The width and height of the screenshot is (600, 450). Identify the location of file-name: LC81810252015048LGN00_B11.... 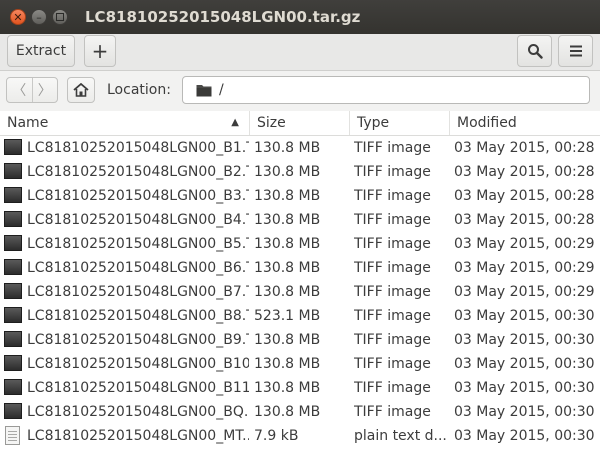
(138, 388).